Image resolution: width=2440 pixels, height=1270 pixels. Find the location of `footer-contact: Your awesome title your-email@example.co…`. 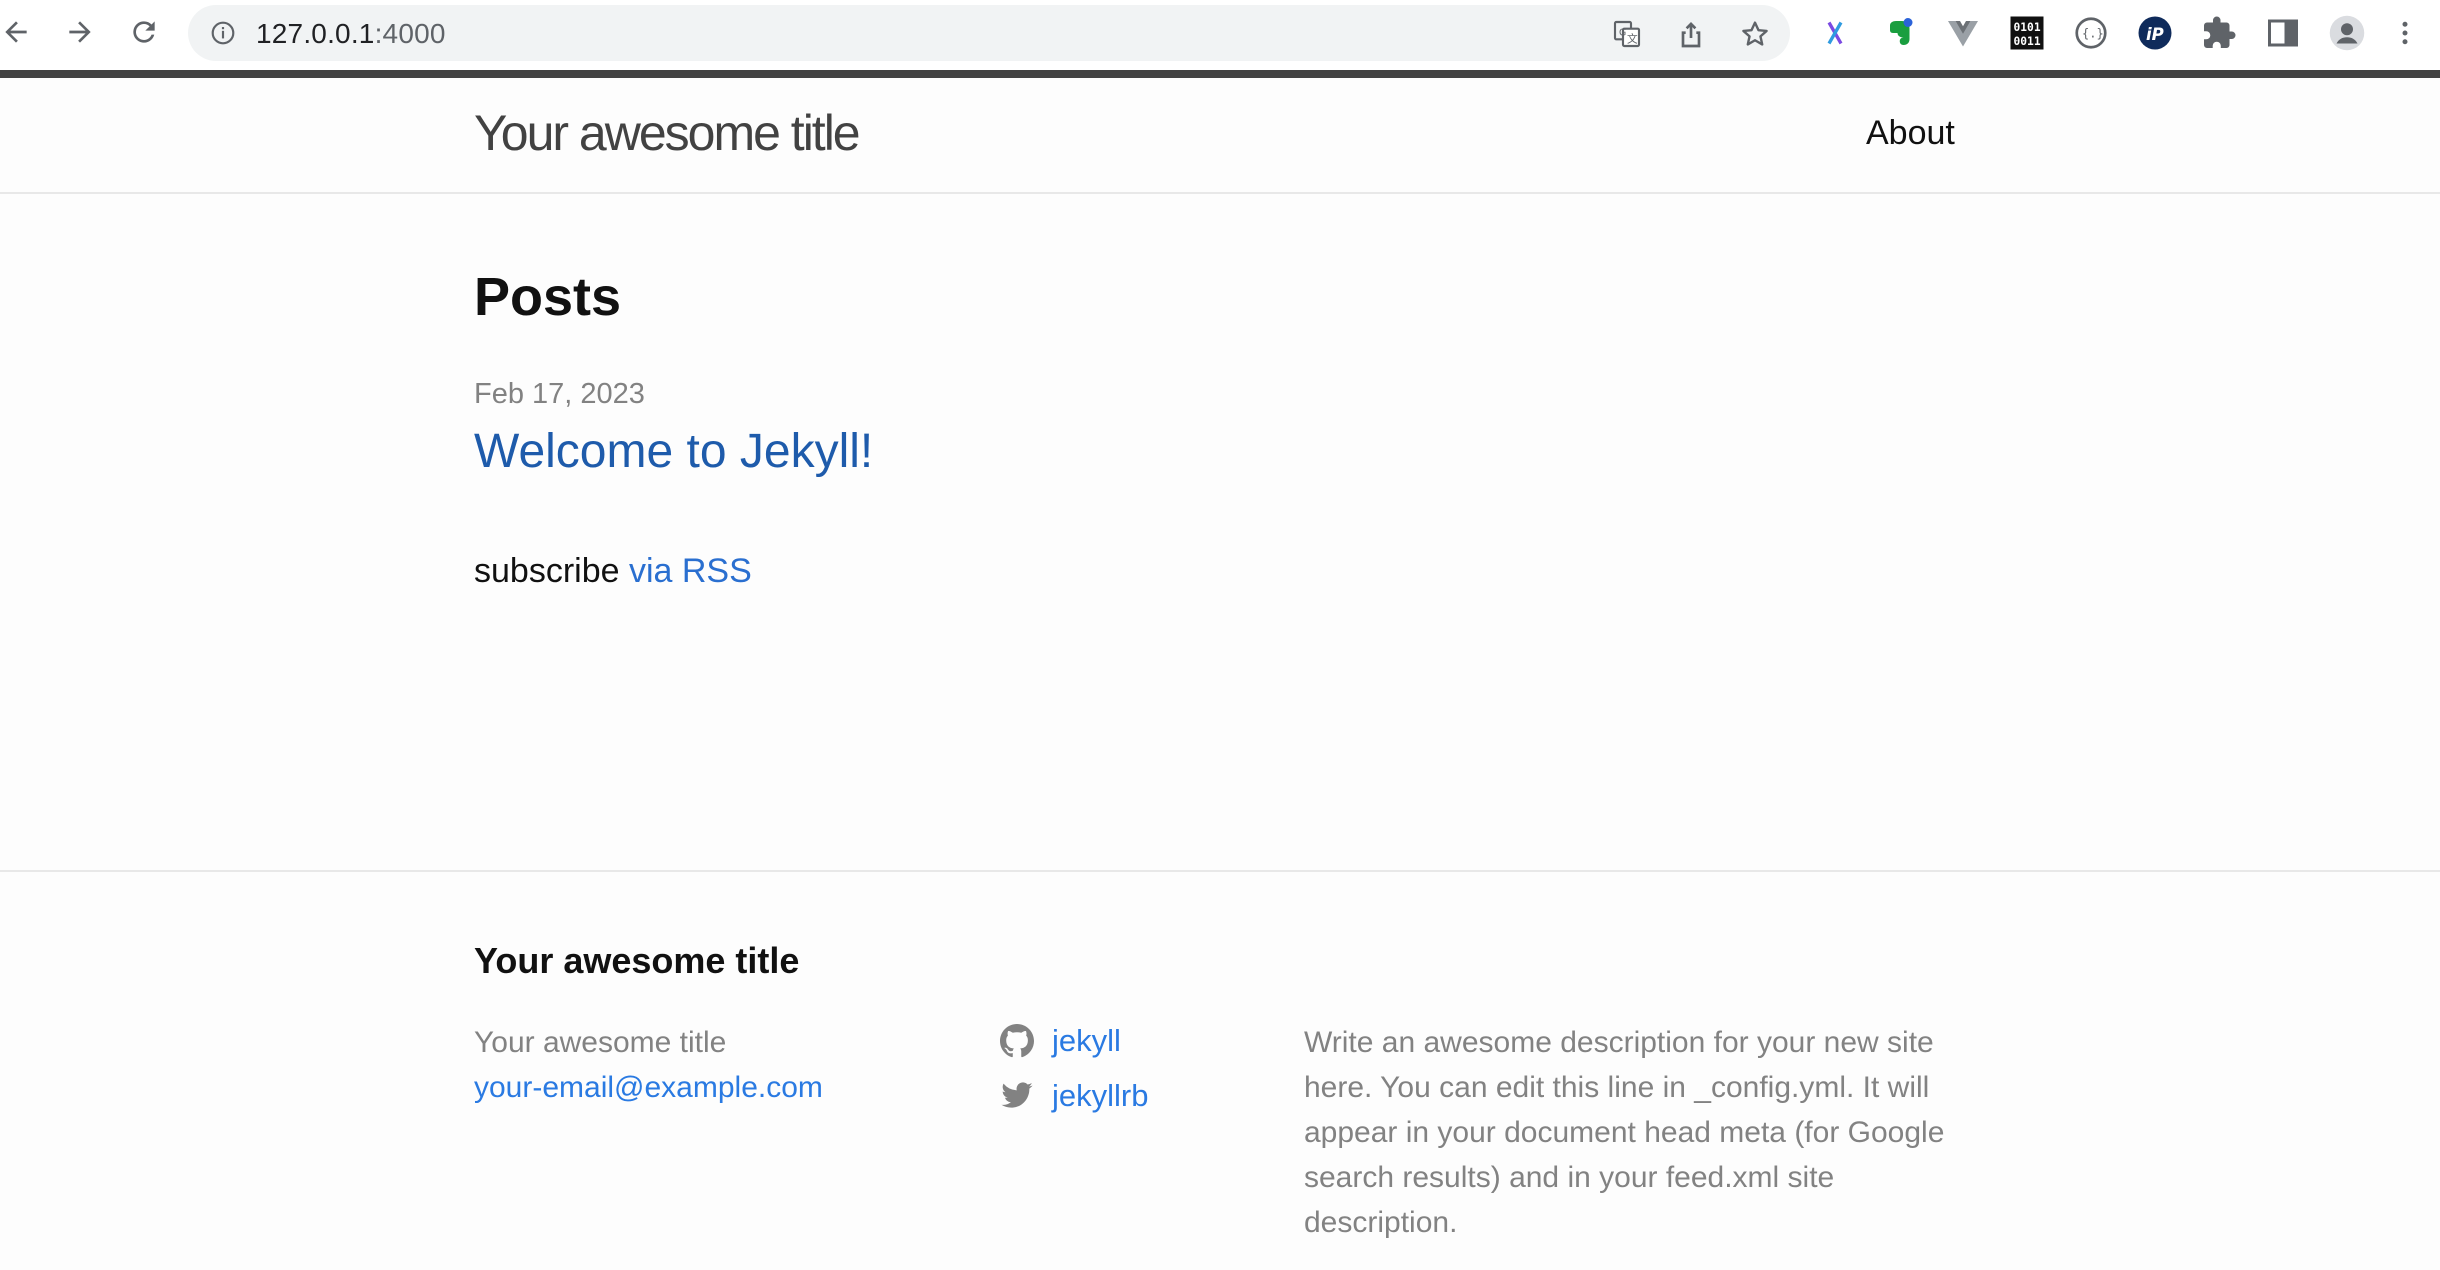

footer-contact: Your awesome title your-email@example.co… is located at coordinates (648, 1065).